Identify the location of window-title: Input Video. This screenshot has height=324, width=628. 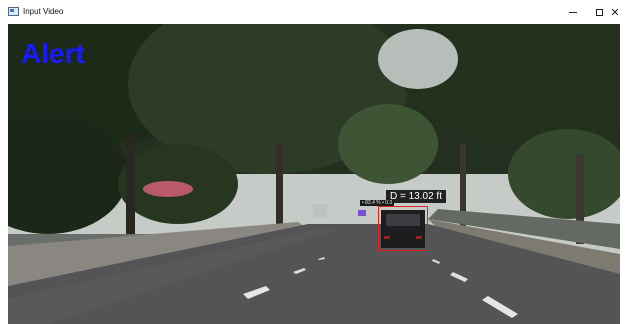
(43, 11).